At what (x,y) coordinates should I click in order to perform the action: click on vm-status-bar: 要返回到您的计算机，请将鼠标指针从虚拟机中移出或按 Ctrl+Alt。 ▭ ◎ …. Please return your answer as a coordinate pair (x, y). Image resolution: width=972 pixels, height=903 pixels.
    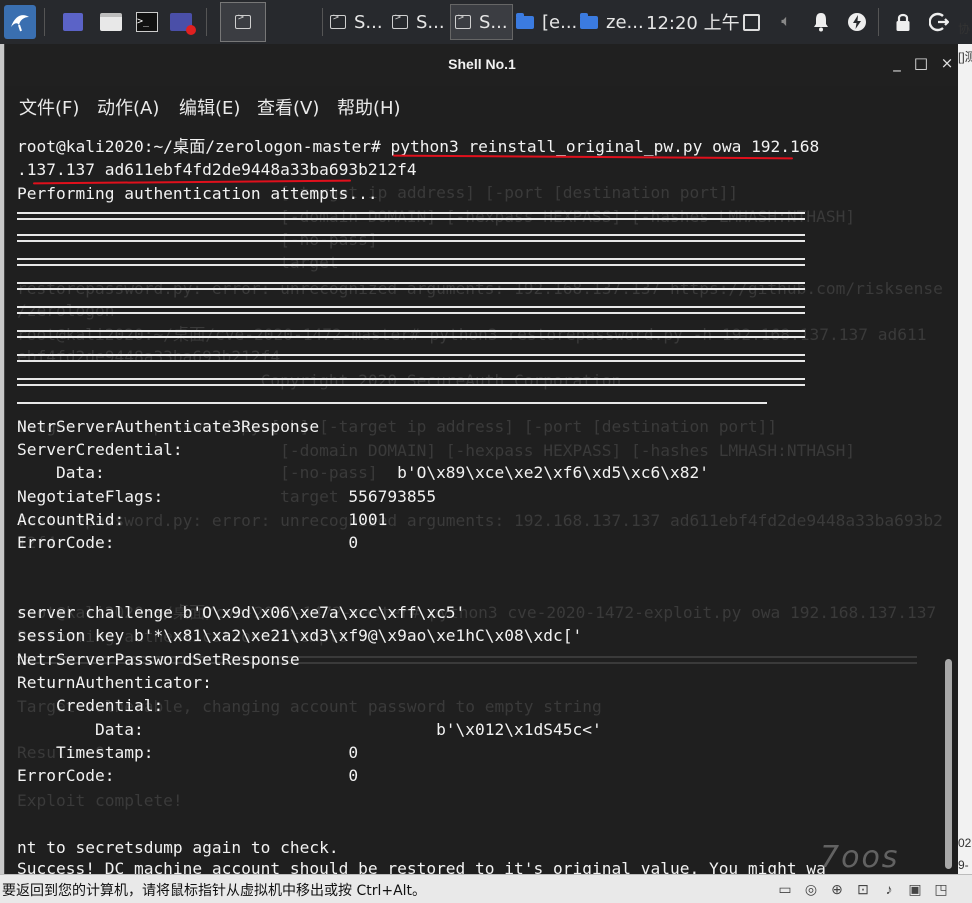
    Looking at the image, I should click on (486, 888).